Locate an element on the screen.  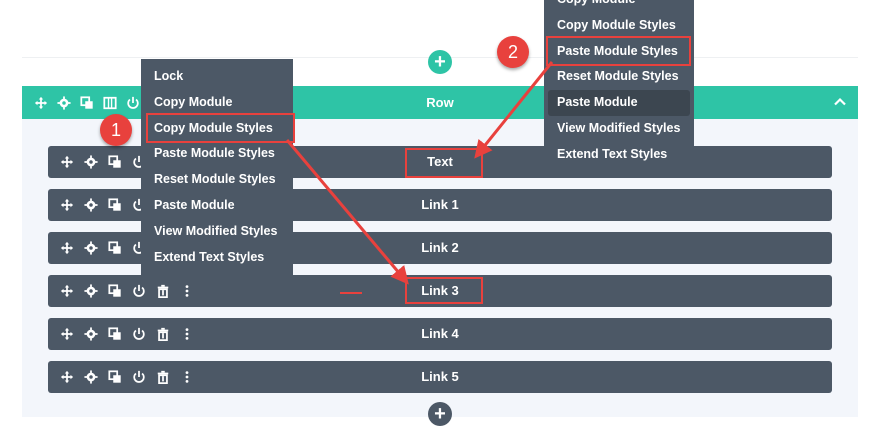
menu-left-item: Extend Text Styles is located at coordinates (217, 258).